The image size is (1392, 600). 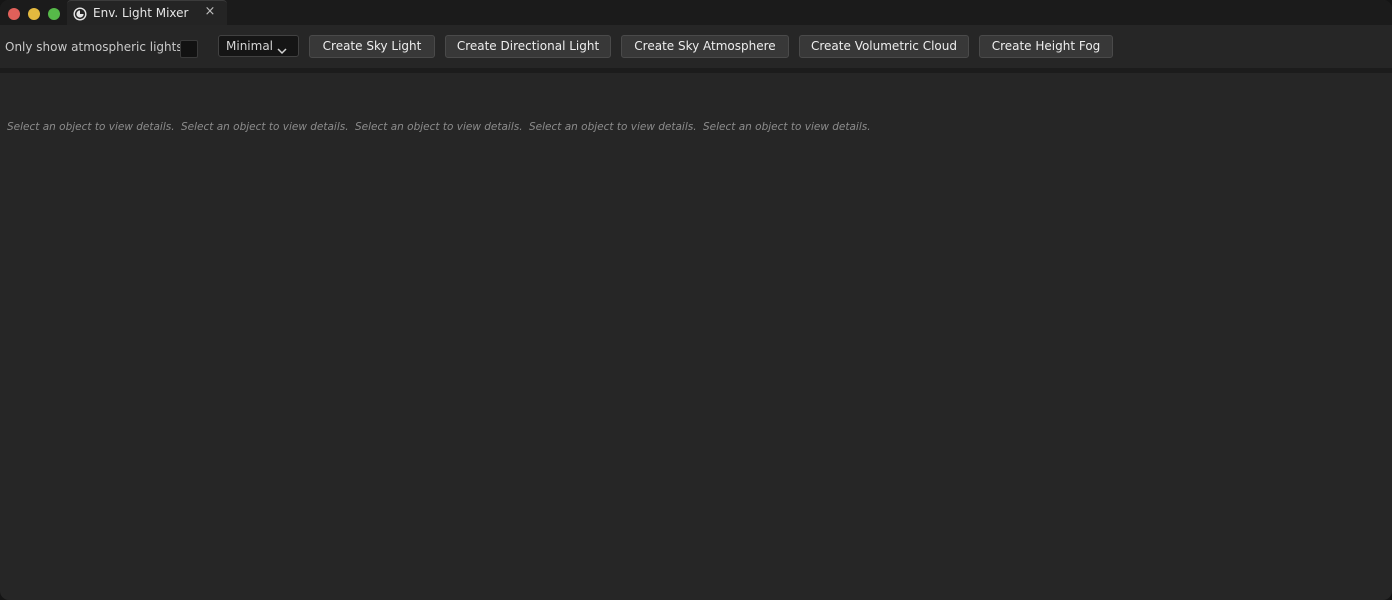 I want to click on view-mode-dropdown: Minimal, so click(x=258, y=46).